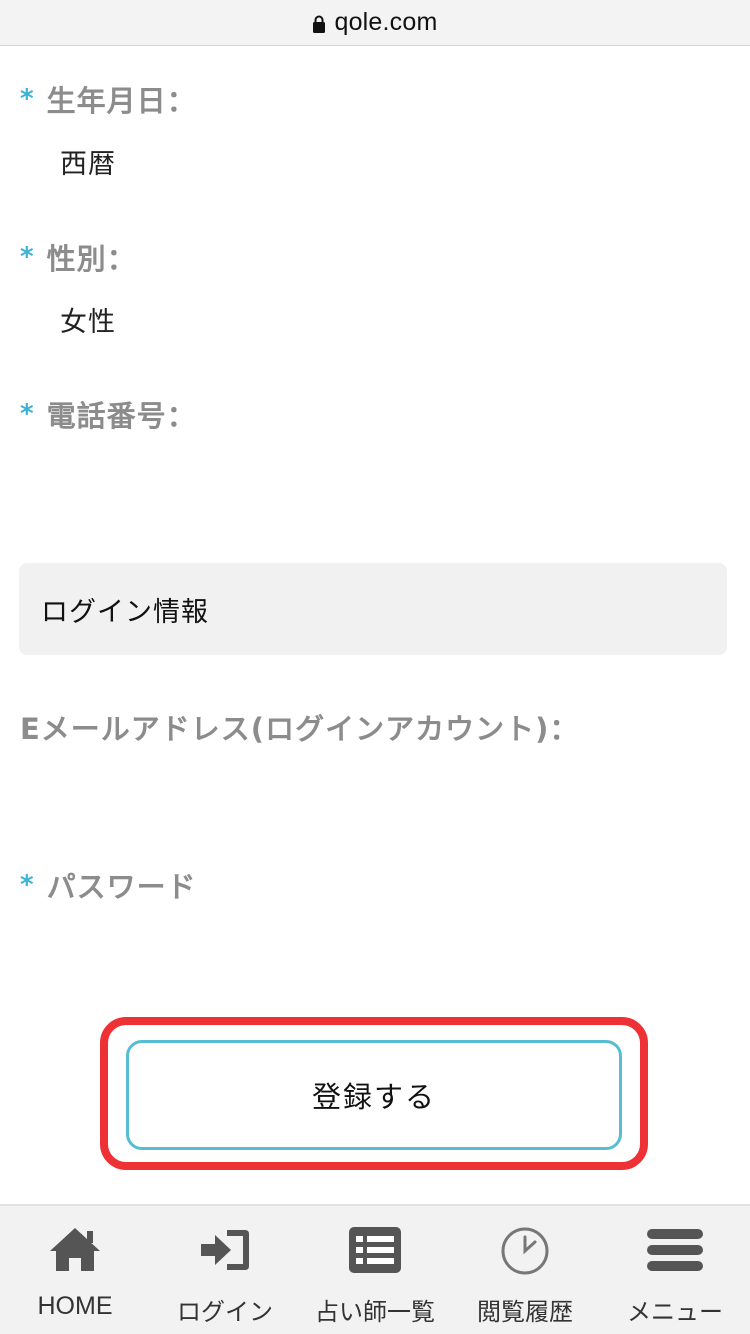  Describe the element at coordinates (121, 416) in the screenshot. I see `phone-label-text: 電話番号：` at that location.